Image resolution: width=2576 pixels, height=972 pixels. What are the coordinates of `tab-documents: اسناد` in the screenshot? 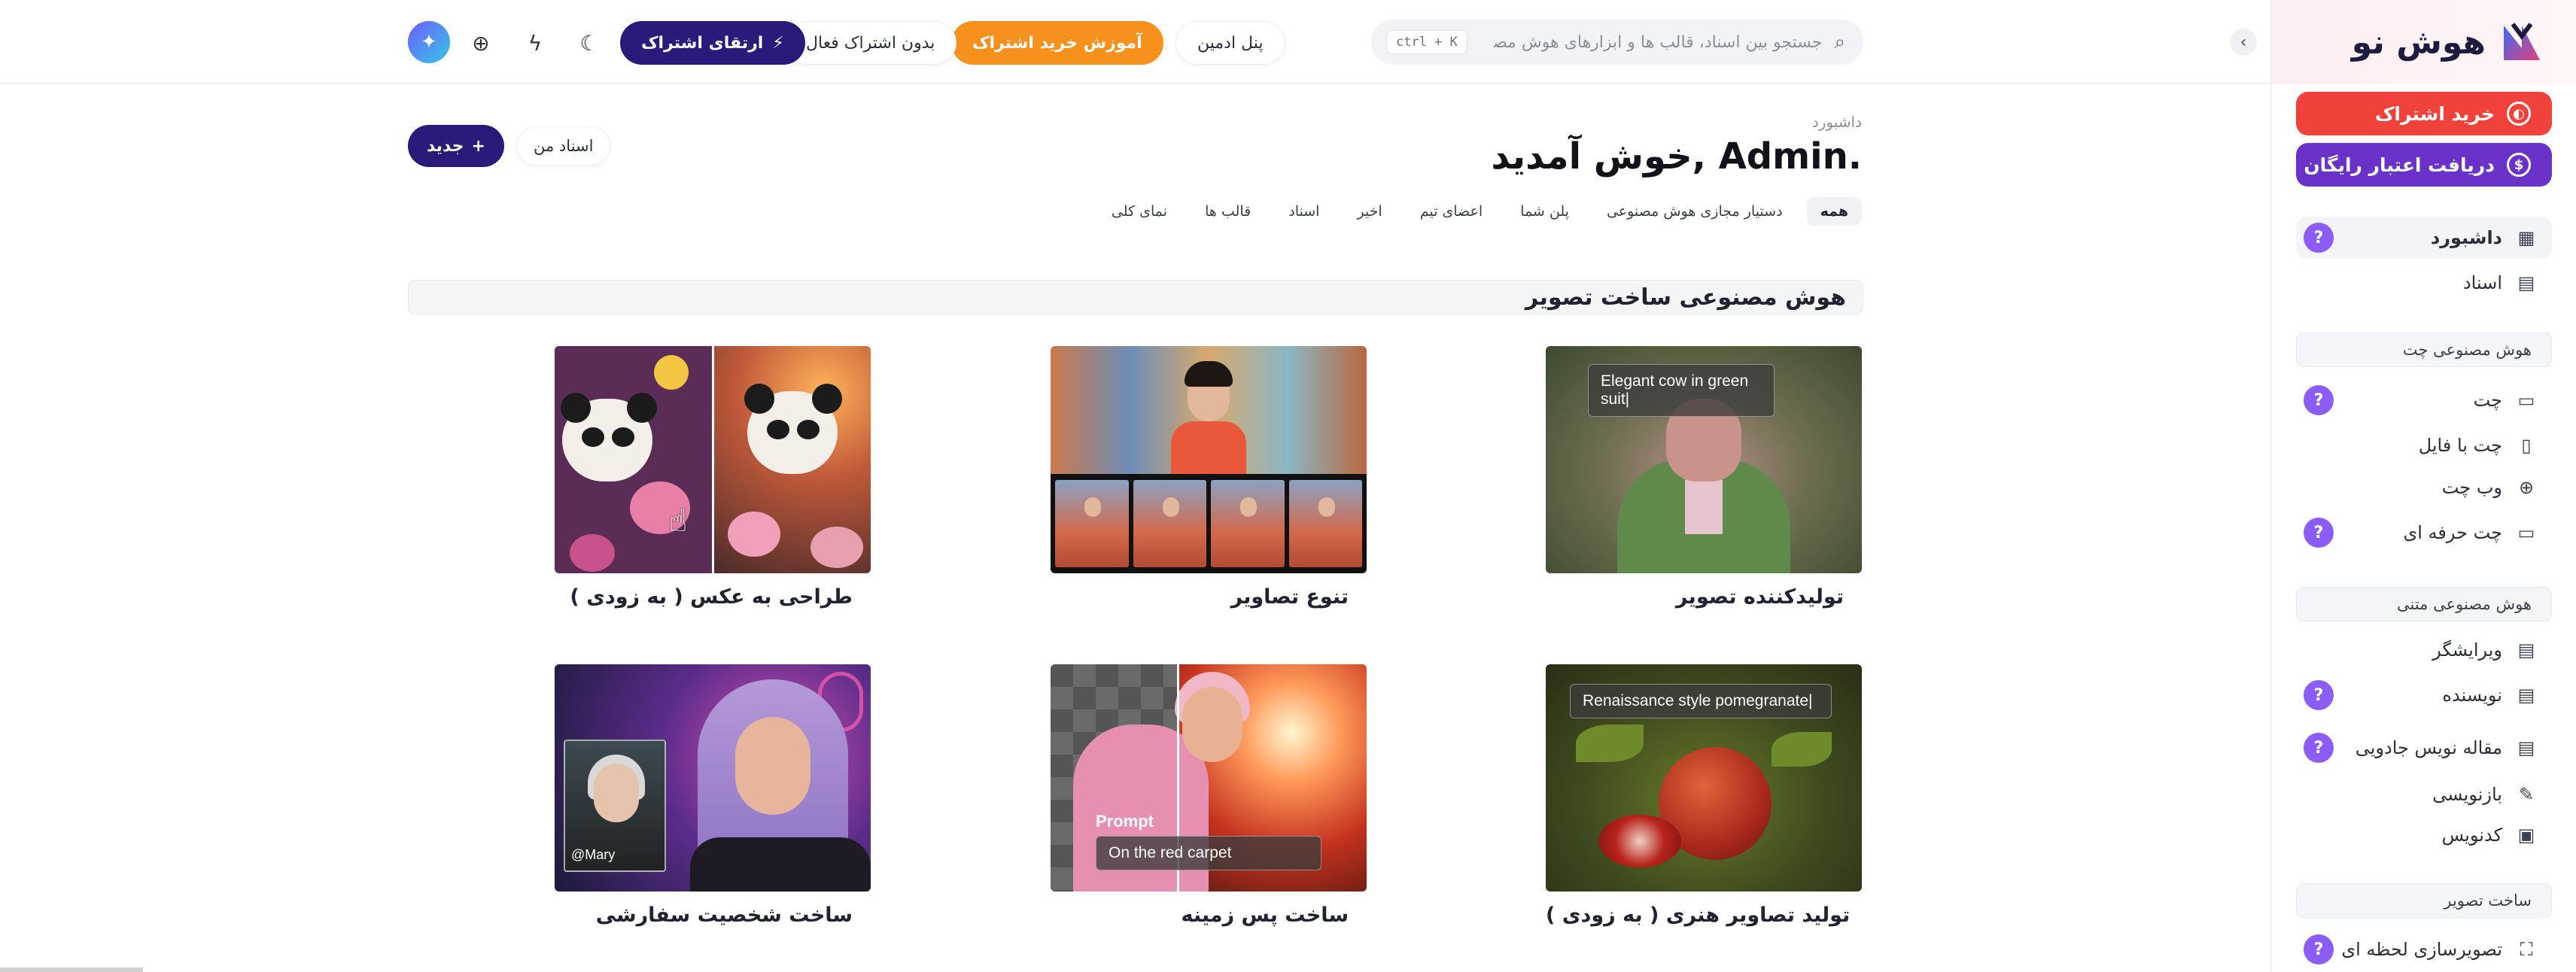 It's located at (1304, 211).